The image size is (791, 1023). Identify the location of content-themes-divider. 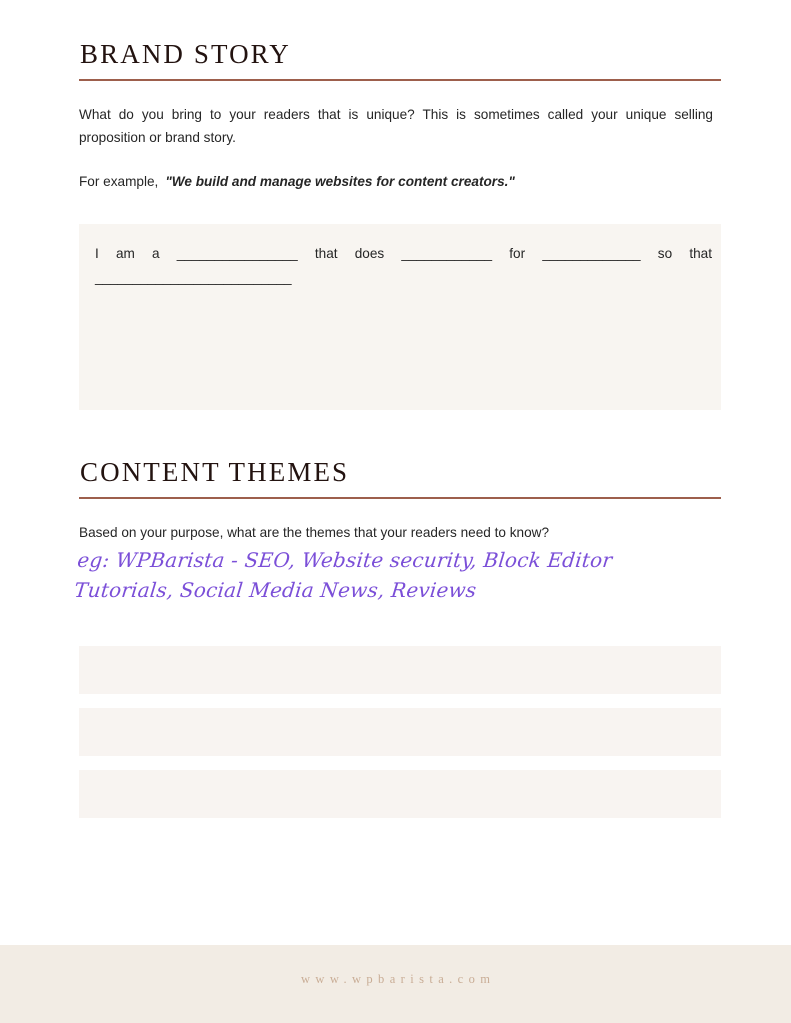
(400, 497).